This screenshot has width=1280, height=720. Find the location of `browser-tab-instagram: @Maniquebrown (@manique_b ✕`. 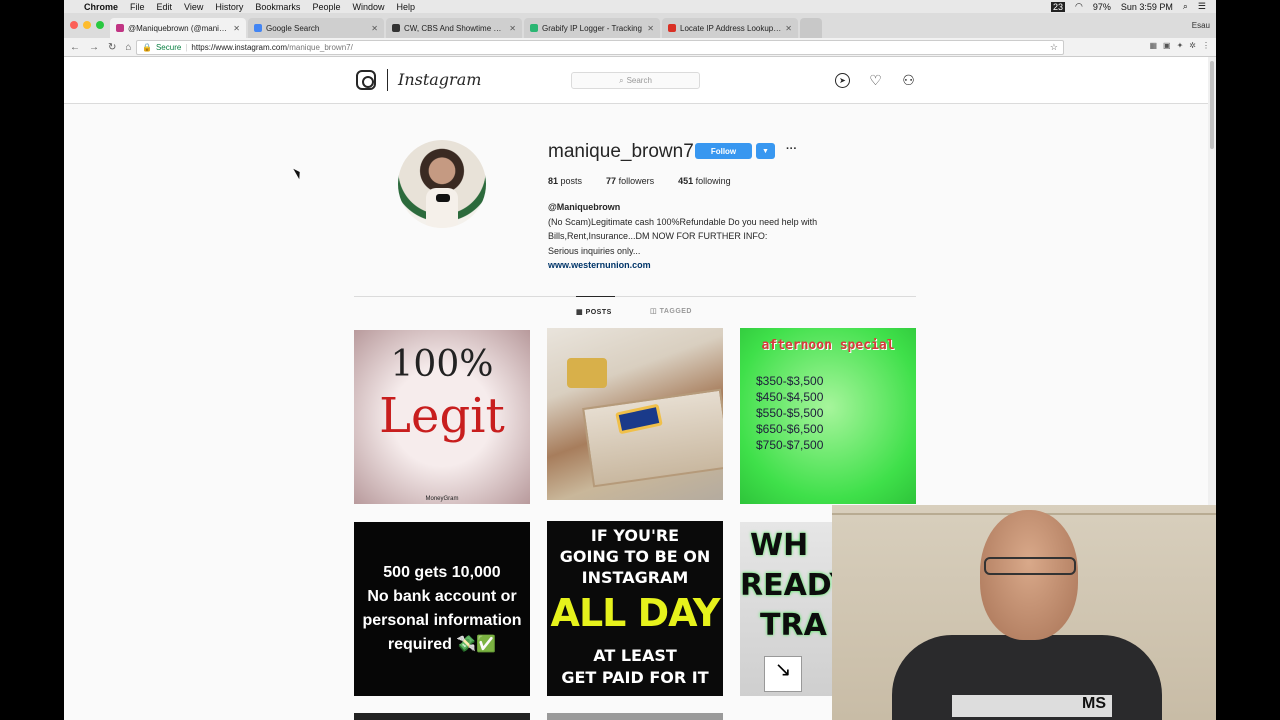

browser-tab-instagram: @Maniquebrown (@manique_b ✕ is located at coordinates (178, 28).